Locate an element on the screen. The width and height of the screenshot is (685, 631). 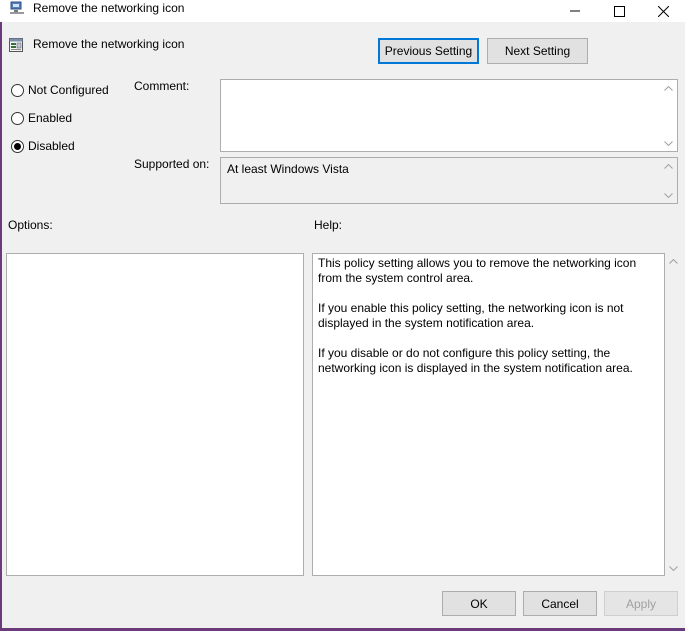
network-policy-icon is located at coordinates (17, 8).